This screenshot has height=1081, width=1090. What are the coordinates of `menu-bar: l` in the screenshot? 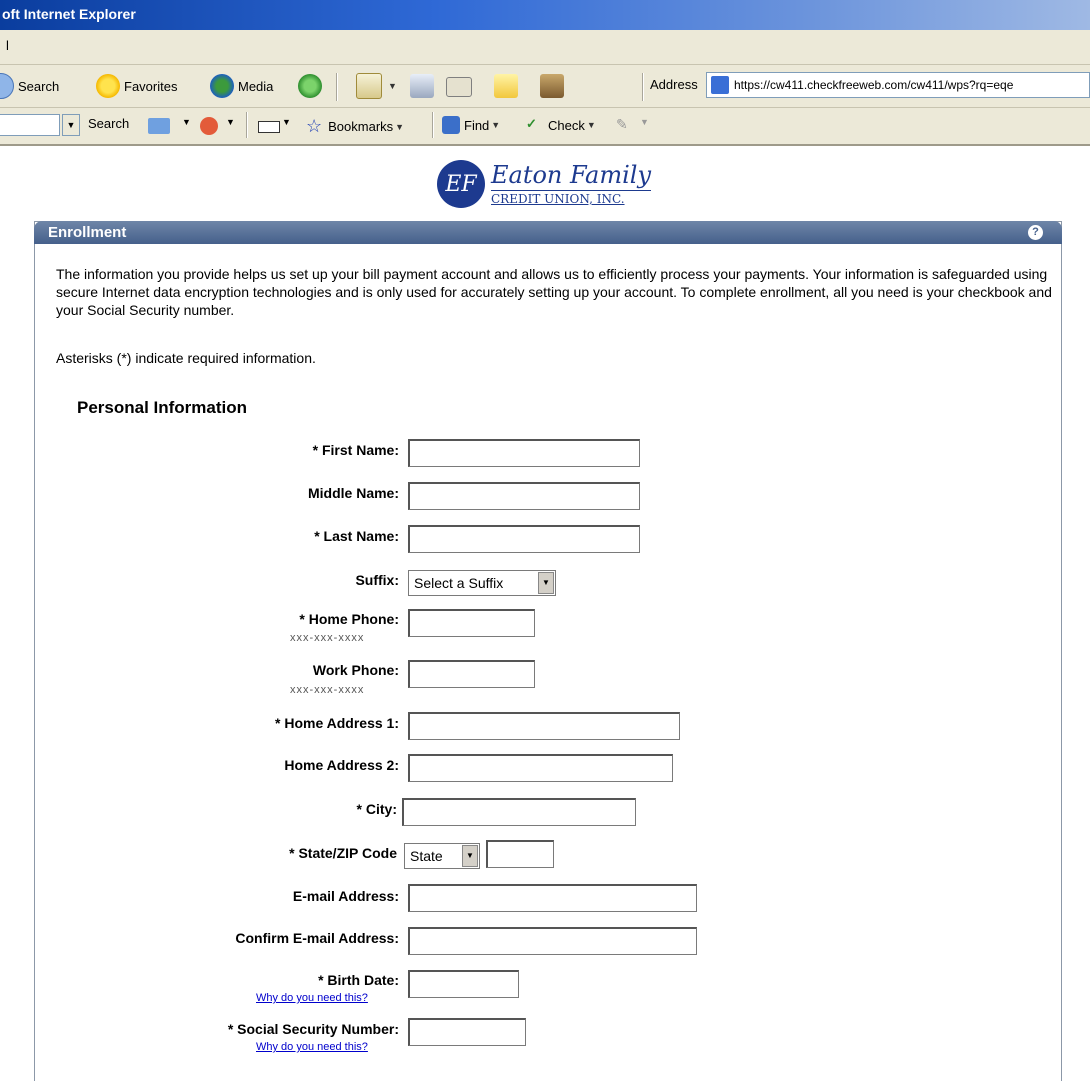 It's located at (545, 47).